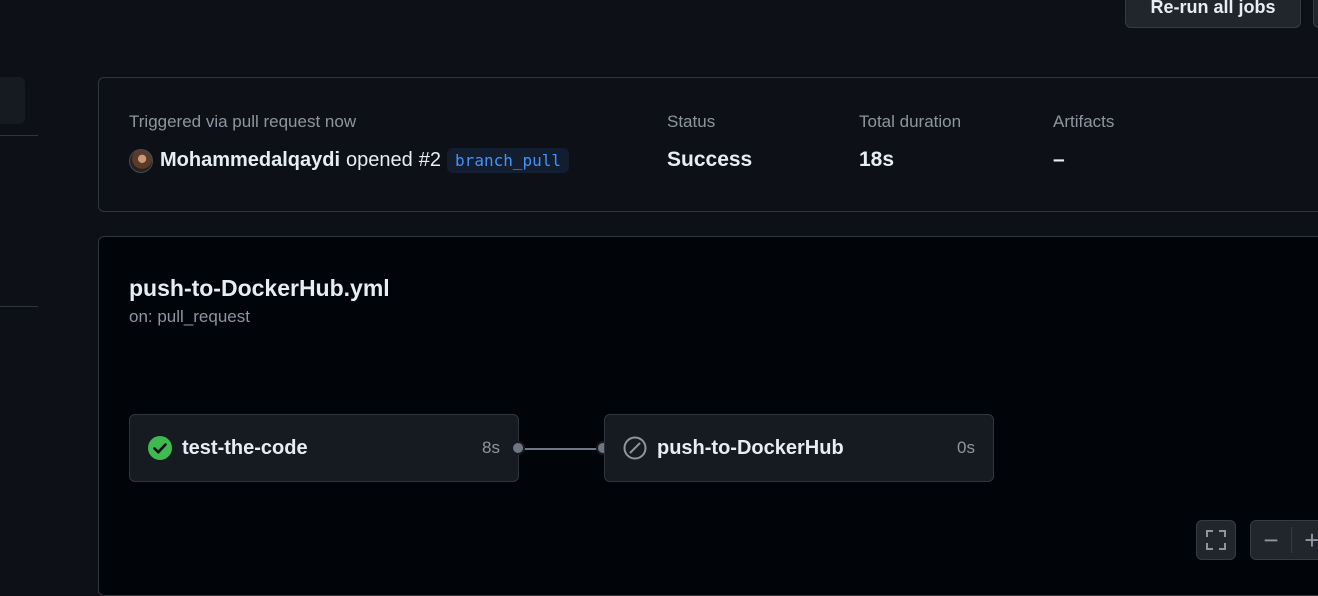  I want to click on username-link: Mohammedalqaydi, so click(250, 160).